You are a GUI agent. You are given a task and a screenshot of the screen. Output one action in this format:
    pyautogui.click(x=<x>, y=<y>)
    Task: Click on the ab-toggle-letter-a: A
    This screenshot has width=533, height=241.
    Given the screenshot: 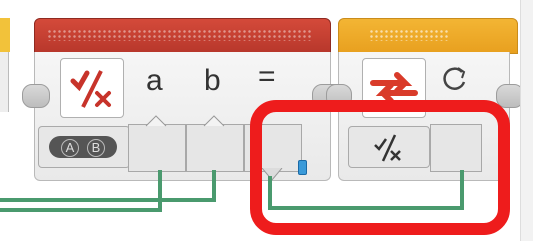 What is the action you would take?
    pyautogui.click(x=70, y=148)
    